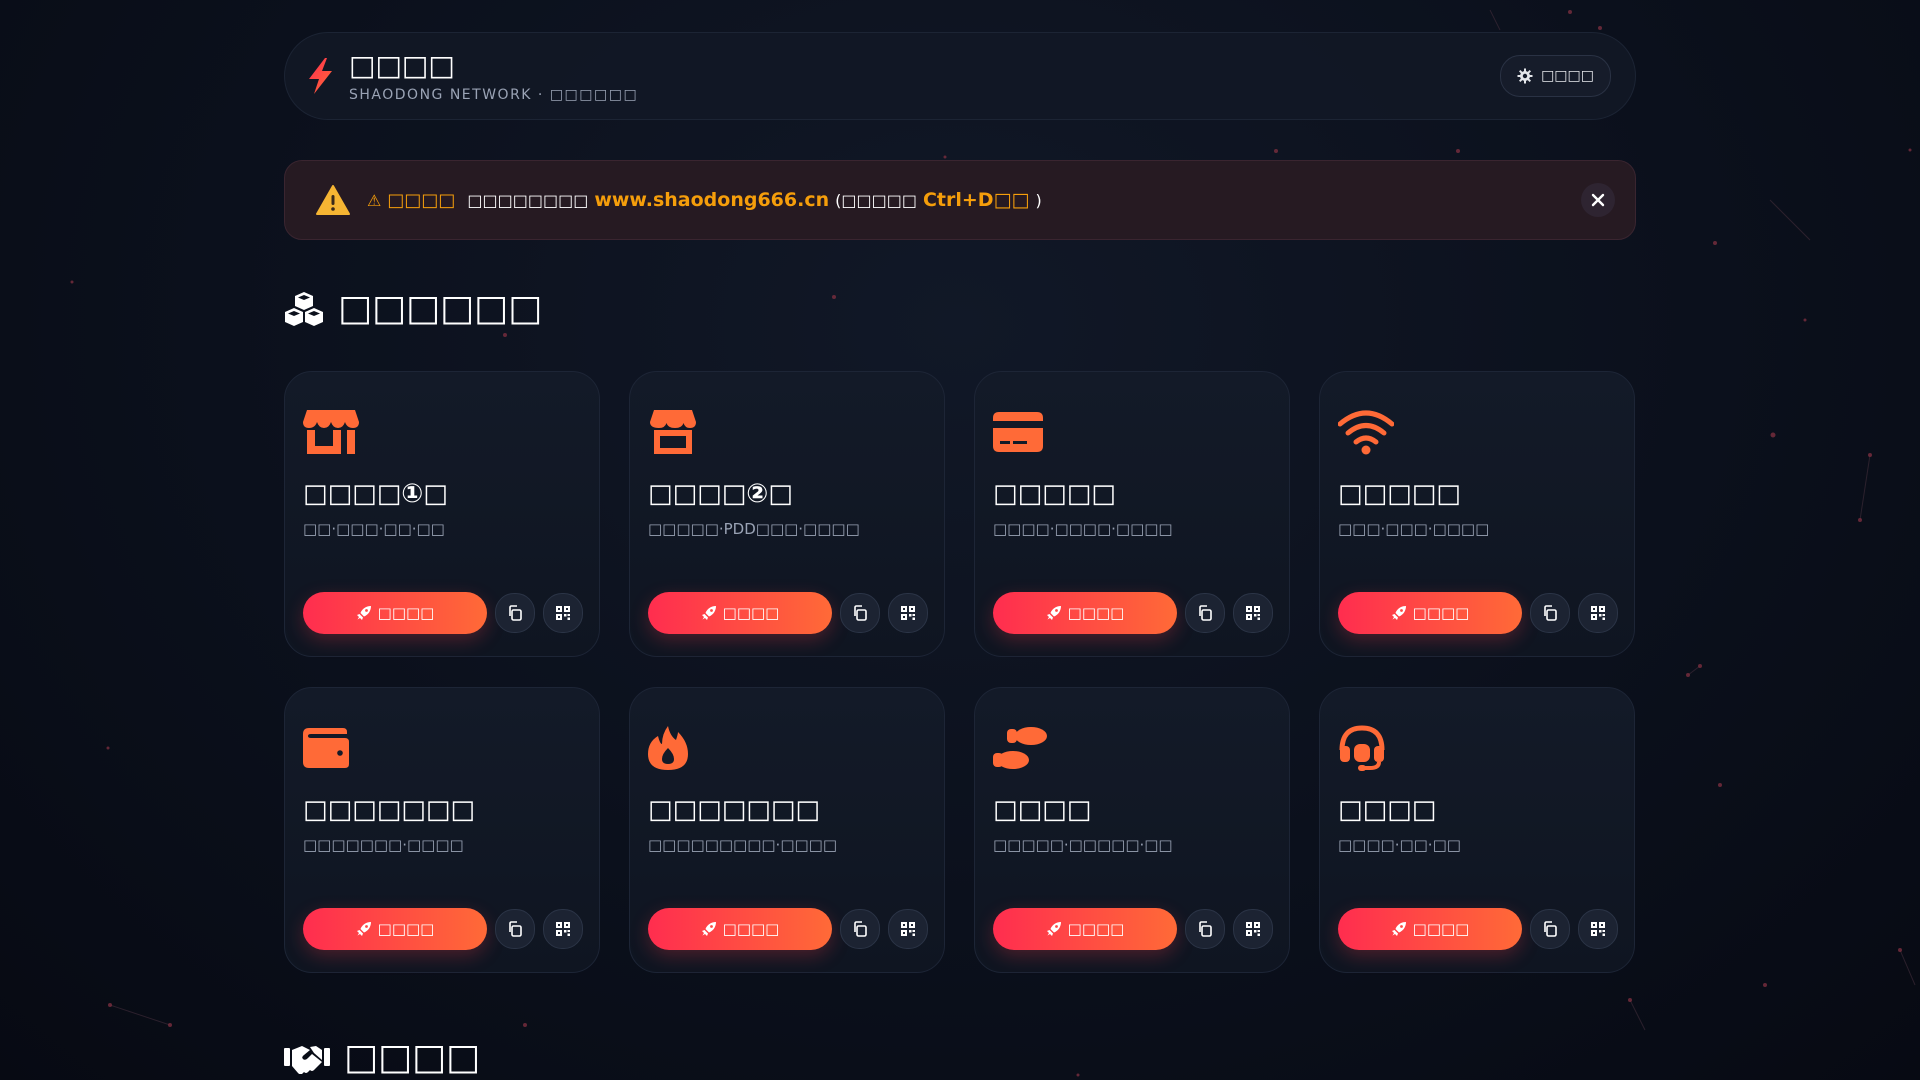 The width and height of the screenshot is (1920, 1080). What do you see at coordinates (412, 1057) in the screenshot?
I see `partners-title-text: □□□□` at bounding box center [412, 1057].